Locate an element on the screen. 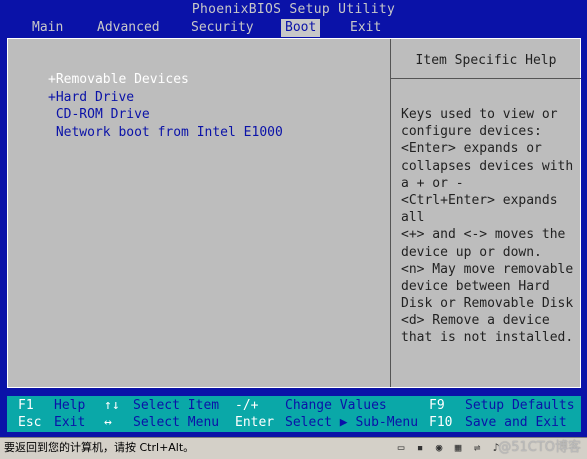 The height and width of the screenshot is (459, 587). panel-divider is located at coordinates (390, 213).